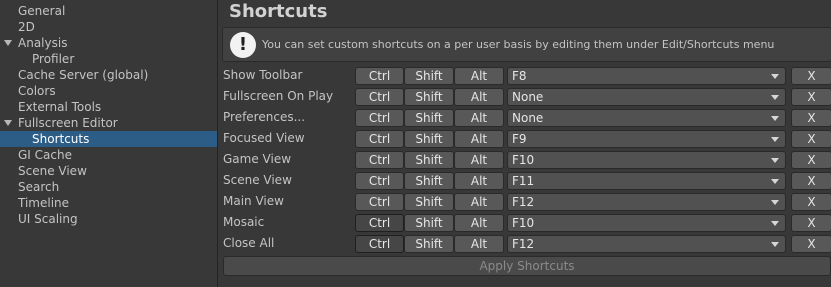 The image size is (831, 287). What do you see at coordinates (108, 139) in the screenshot?
I see `sidebar-item-shortcuts: Shortcuts` at bounding box center [108, 139].